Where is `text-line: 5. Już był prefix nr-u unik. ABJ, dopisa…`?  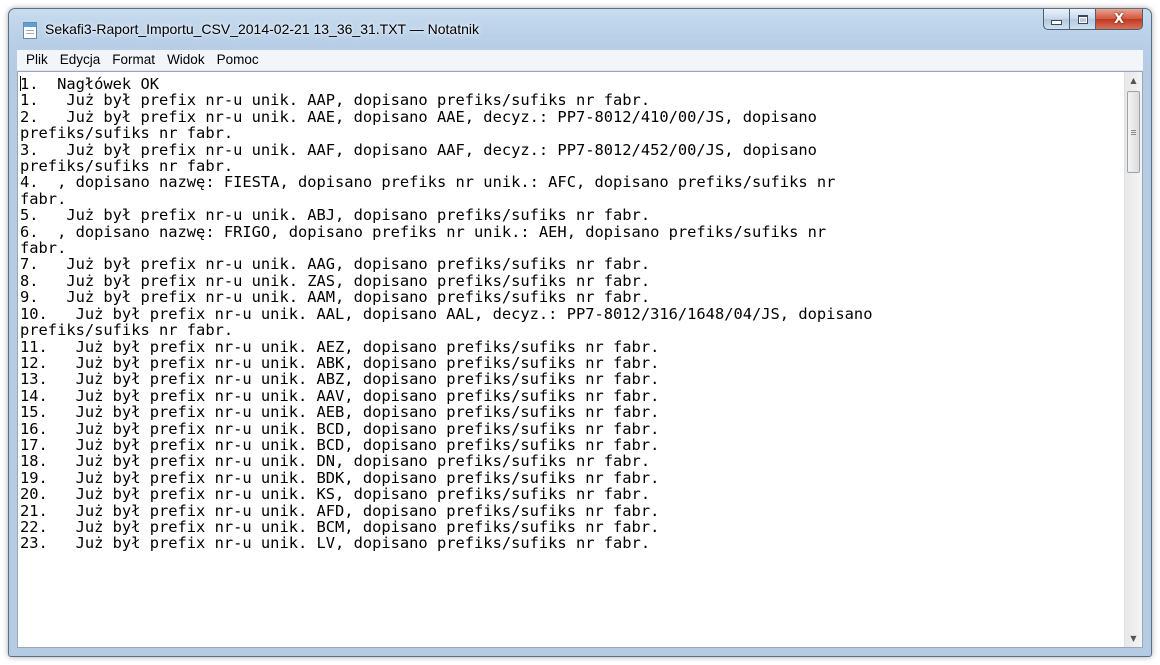
text-line: 5. Już był prefix nr-u unik. ABJ, dopisa… is located at coordinates (335, 215).